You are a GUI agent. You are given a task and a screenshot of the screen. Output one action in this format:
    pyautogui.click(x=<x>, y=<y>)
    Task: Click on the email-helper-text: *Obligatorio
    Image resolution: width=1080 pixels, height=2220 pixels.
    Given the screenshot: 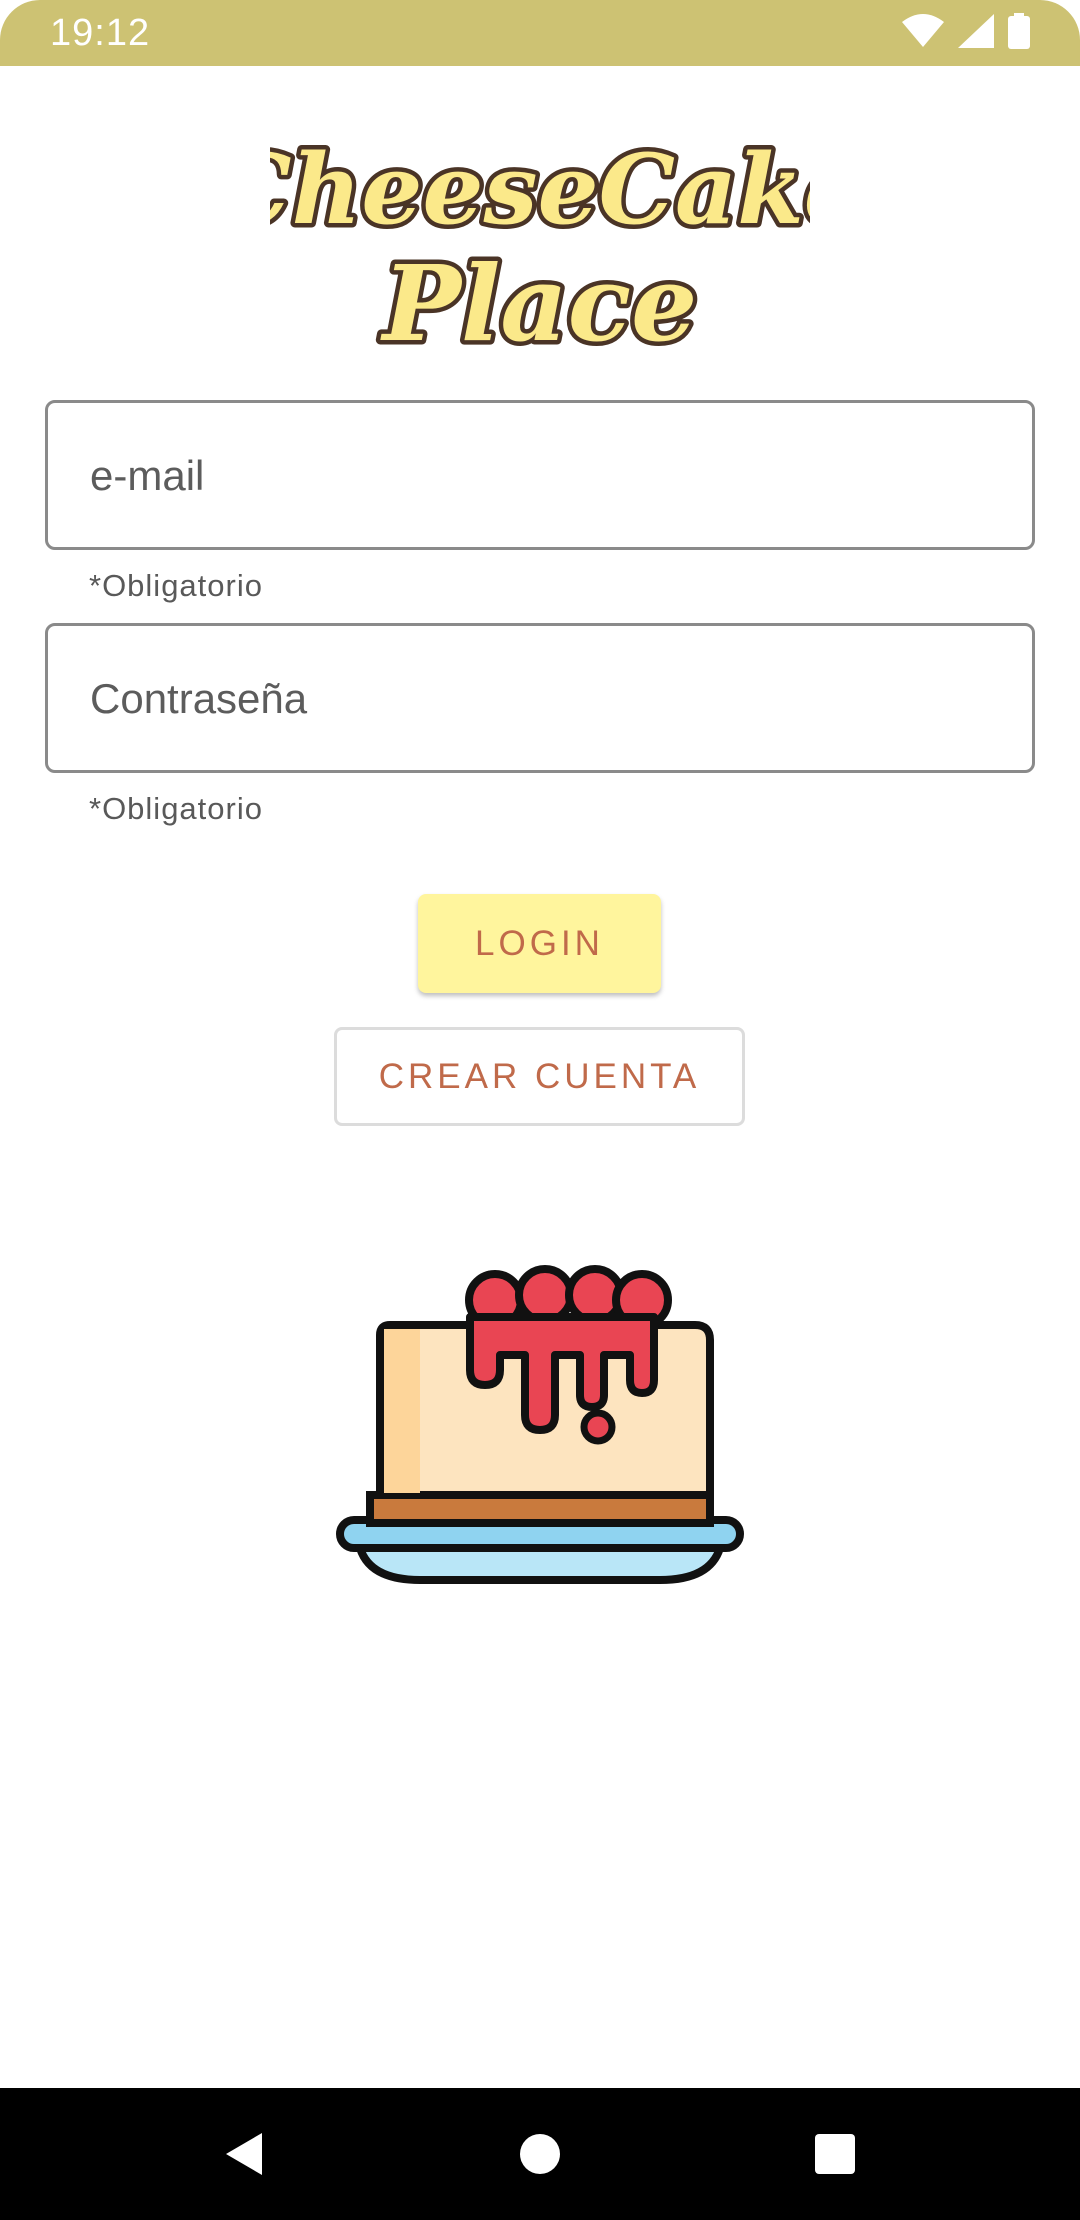 What is the action you would take?
    pyautogui.click(x=176, y=585)
    